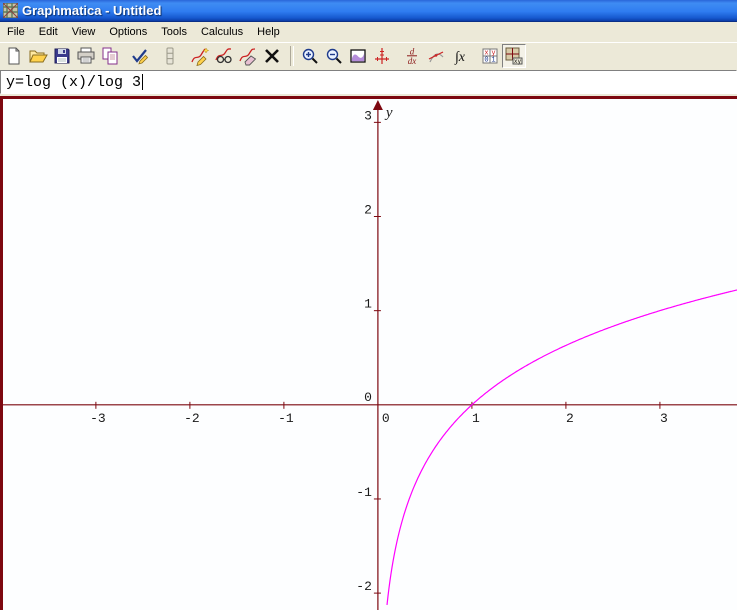 This screenshot has height=610, width=737. What do you see at coordinates (98, 418) in the screenshot?
I see `x-tick-label: -3` at bounding box center [98, 418].